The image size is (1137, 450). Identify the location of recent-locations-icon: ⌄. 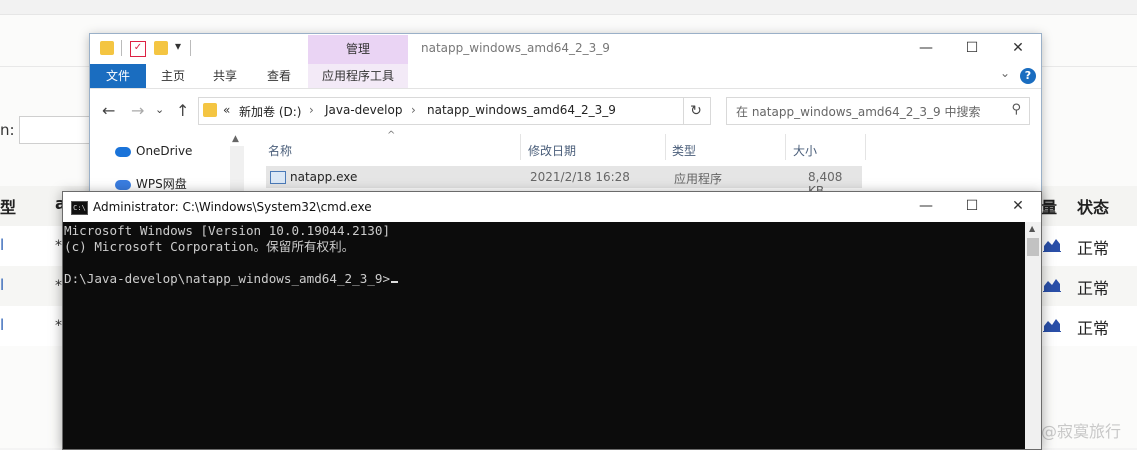
(159, 109).